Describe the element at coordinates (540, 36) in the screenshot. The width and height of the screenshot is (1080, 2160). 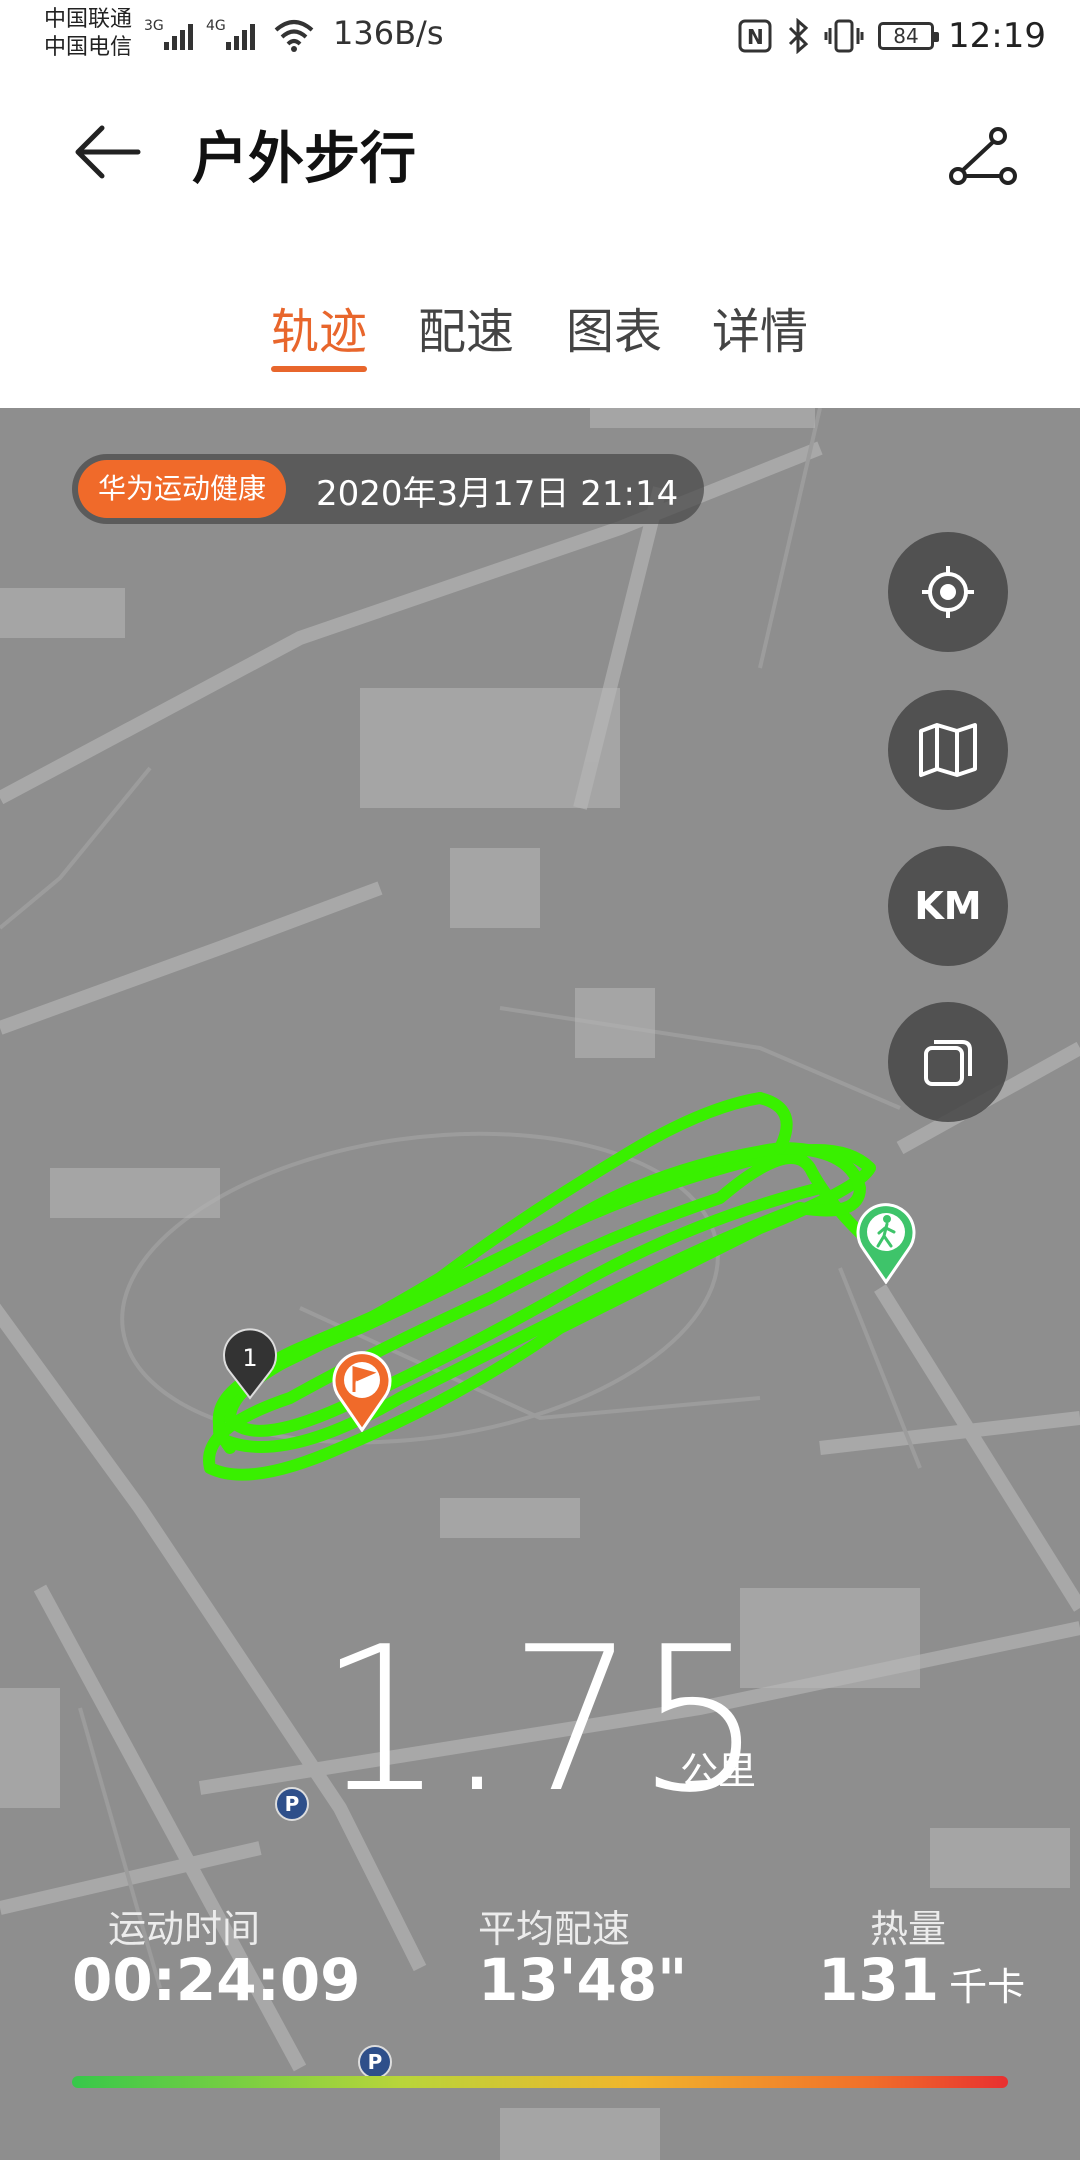
I see `status-bar: 中国联通 中国电信 3G 4G 136B/s N 84 12:19` at that location.